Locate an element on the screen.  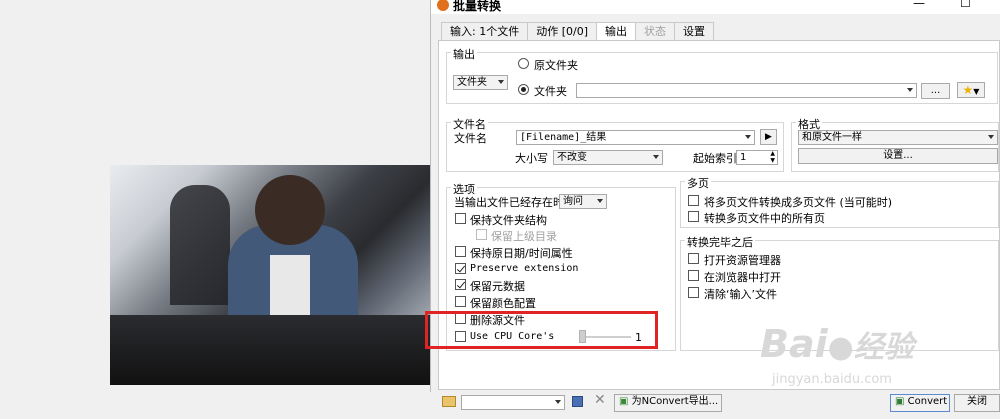
start-index-label: 起始索引 is located at coordinates (715, 158).